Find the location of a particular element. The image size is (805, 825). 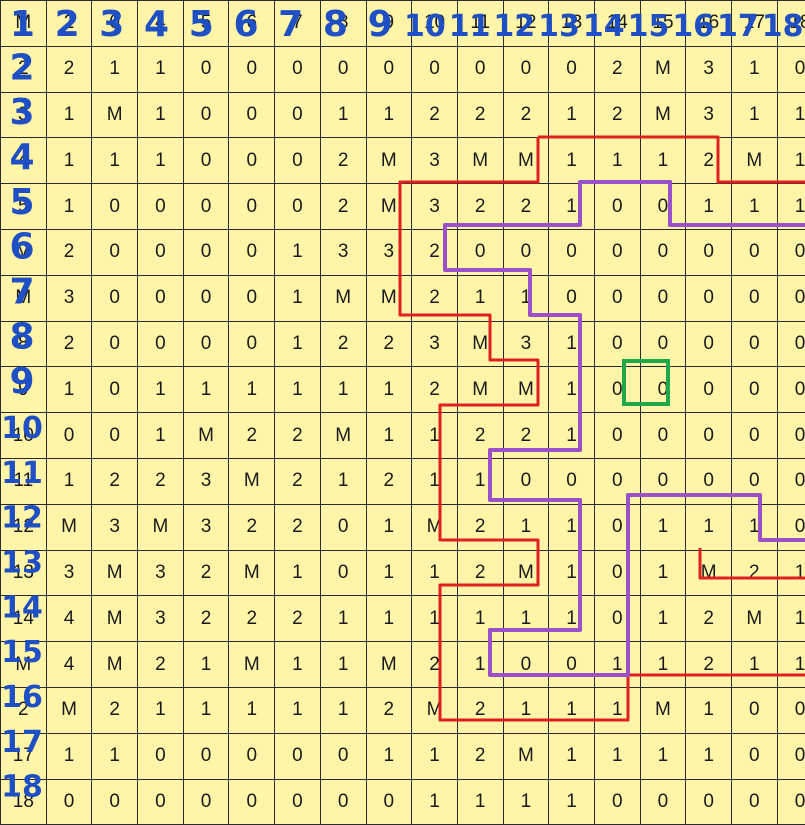

grid-row: 41110002M3MM1112M1 is located at coordinates (403, 161).